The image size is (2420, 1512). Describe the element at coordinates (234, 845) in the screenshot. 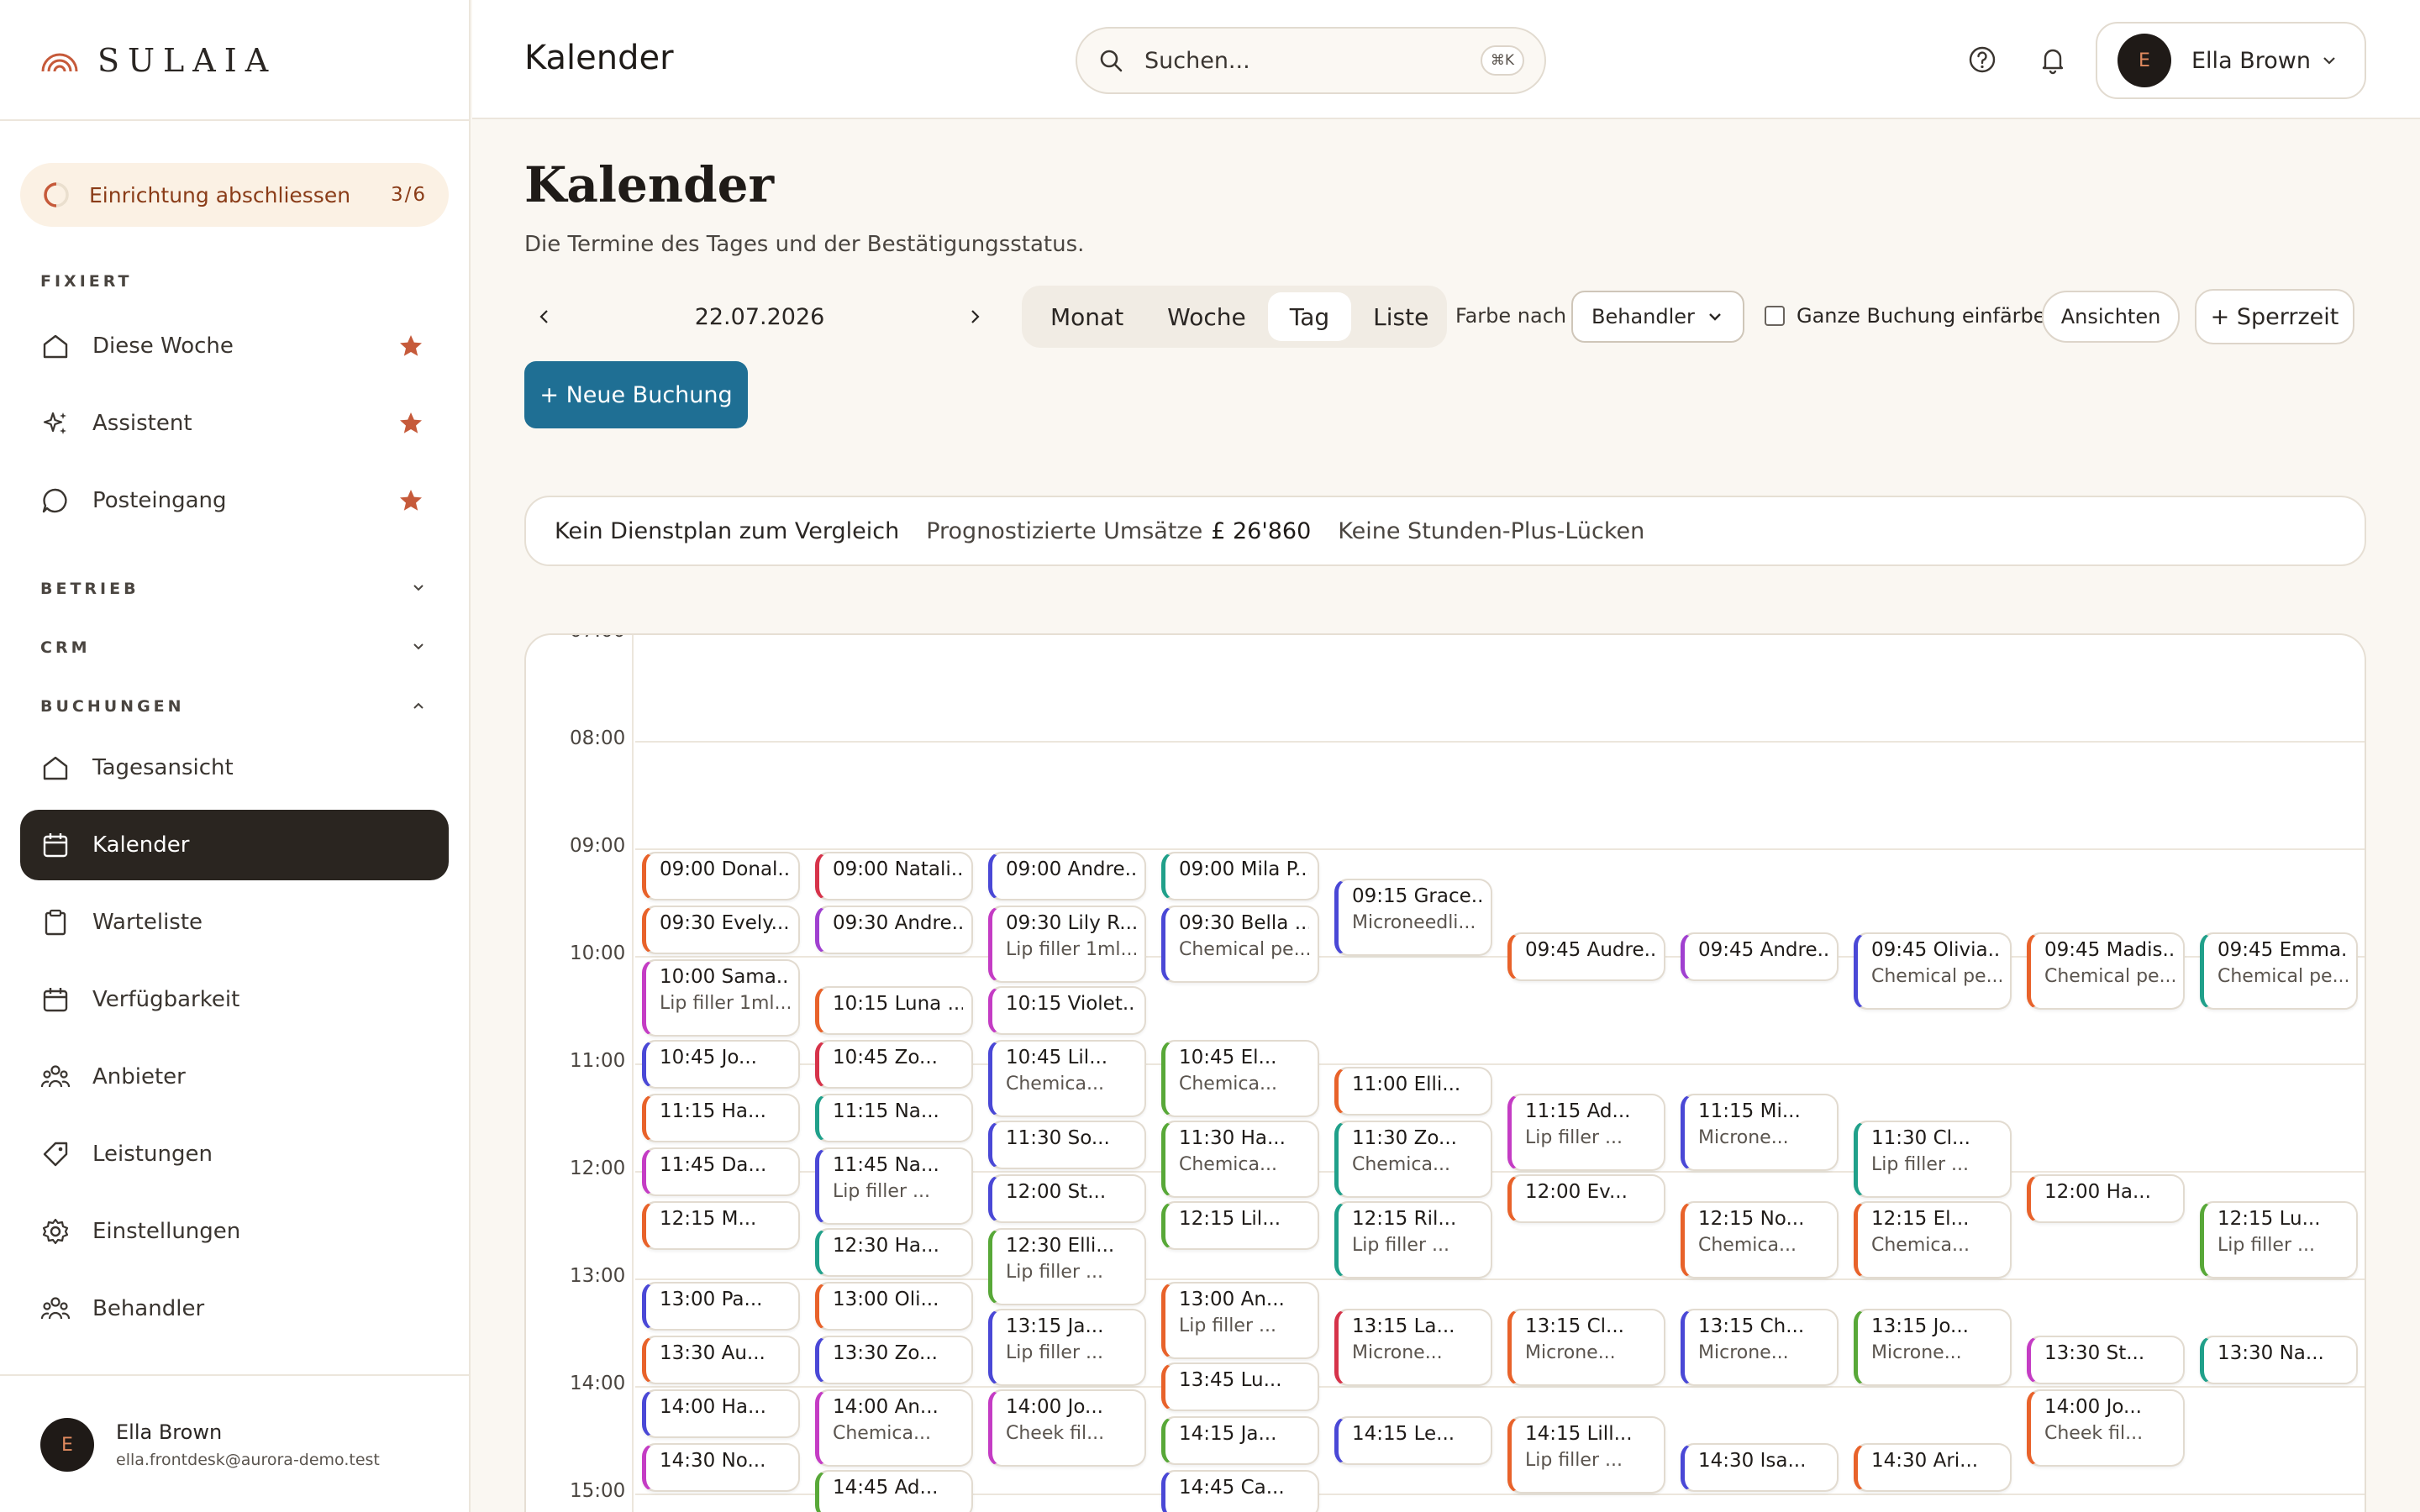

I see `sidebar-item-kalender: Kalender` at that location.